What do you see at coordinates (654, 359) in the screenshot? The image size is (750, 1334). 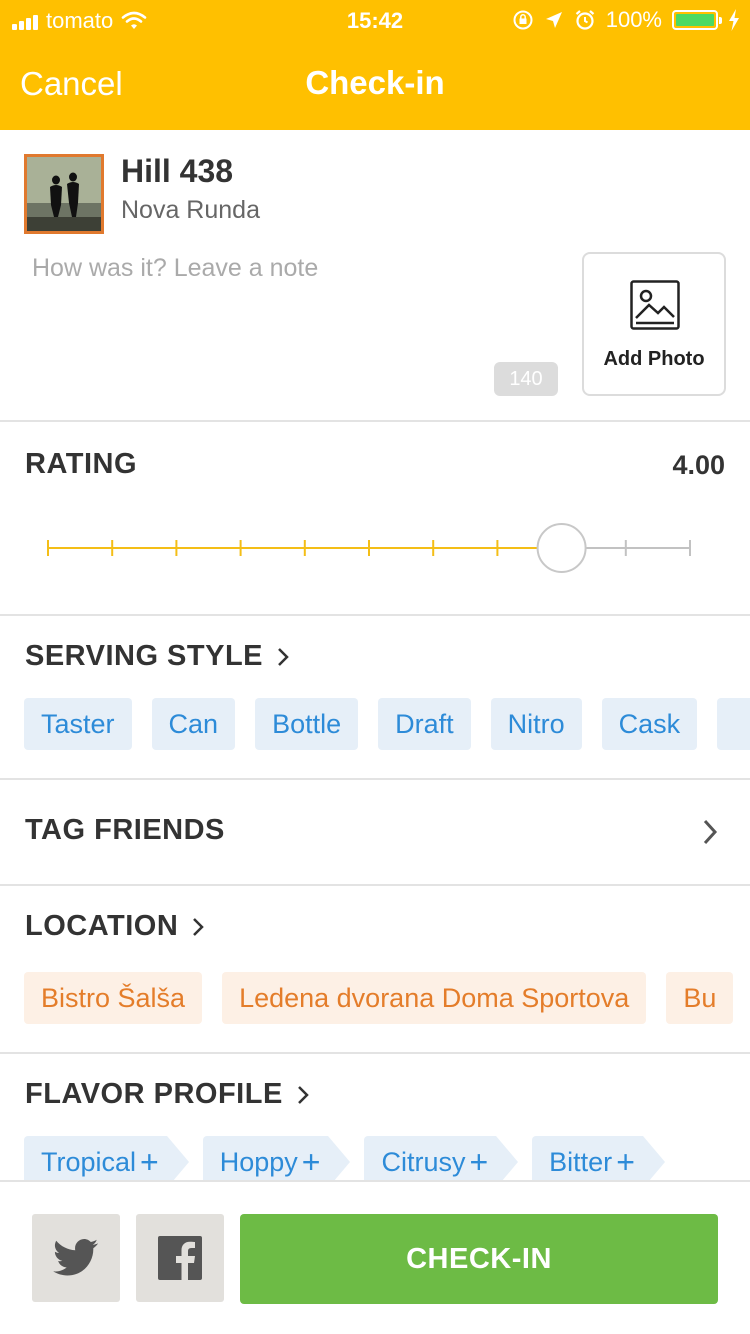 I see `add-photo-label: Add Photo` at bounding box center [654, 359].